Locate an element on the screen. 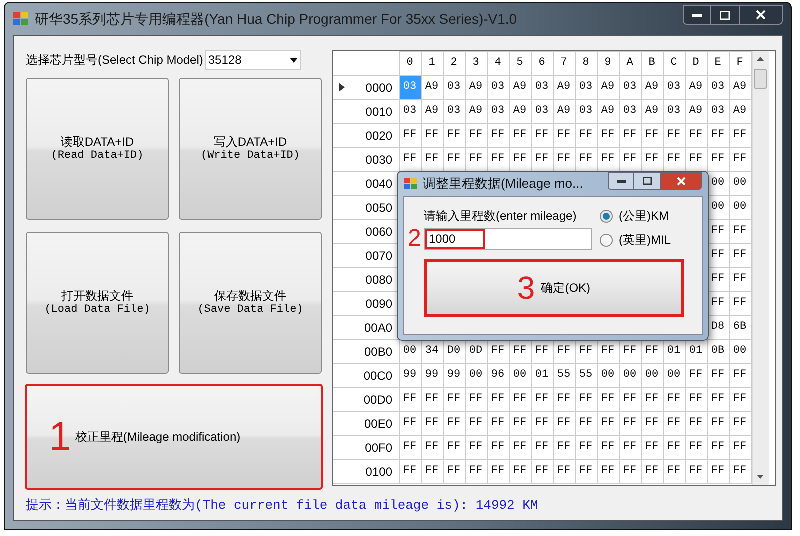 The width and height of the screenshot is (800, 536). column-header: D is located at coordinates (696, 64).